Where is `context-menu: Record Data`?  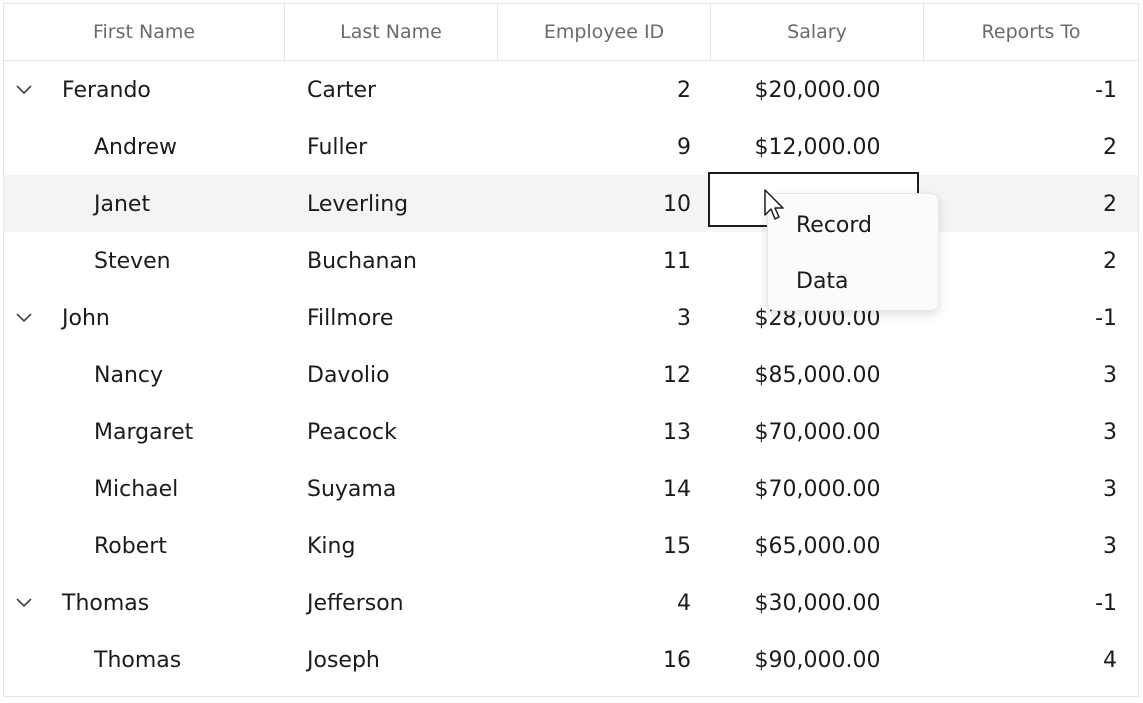 context-menu: Record Data is located at coordinates (853, 252).